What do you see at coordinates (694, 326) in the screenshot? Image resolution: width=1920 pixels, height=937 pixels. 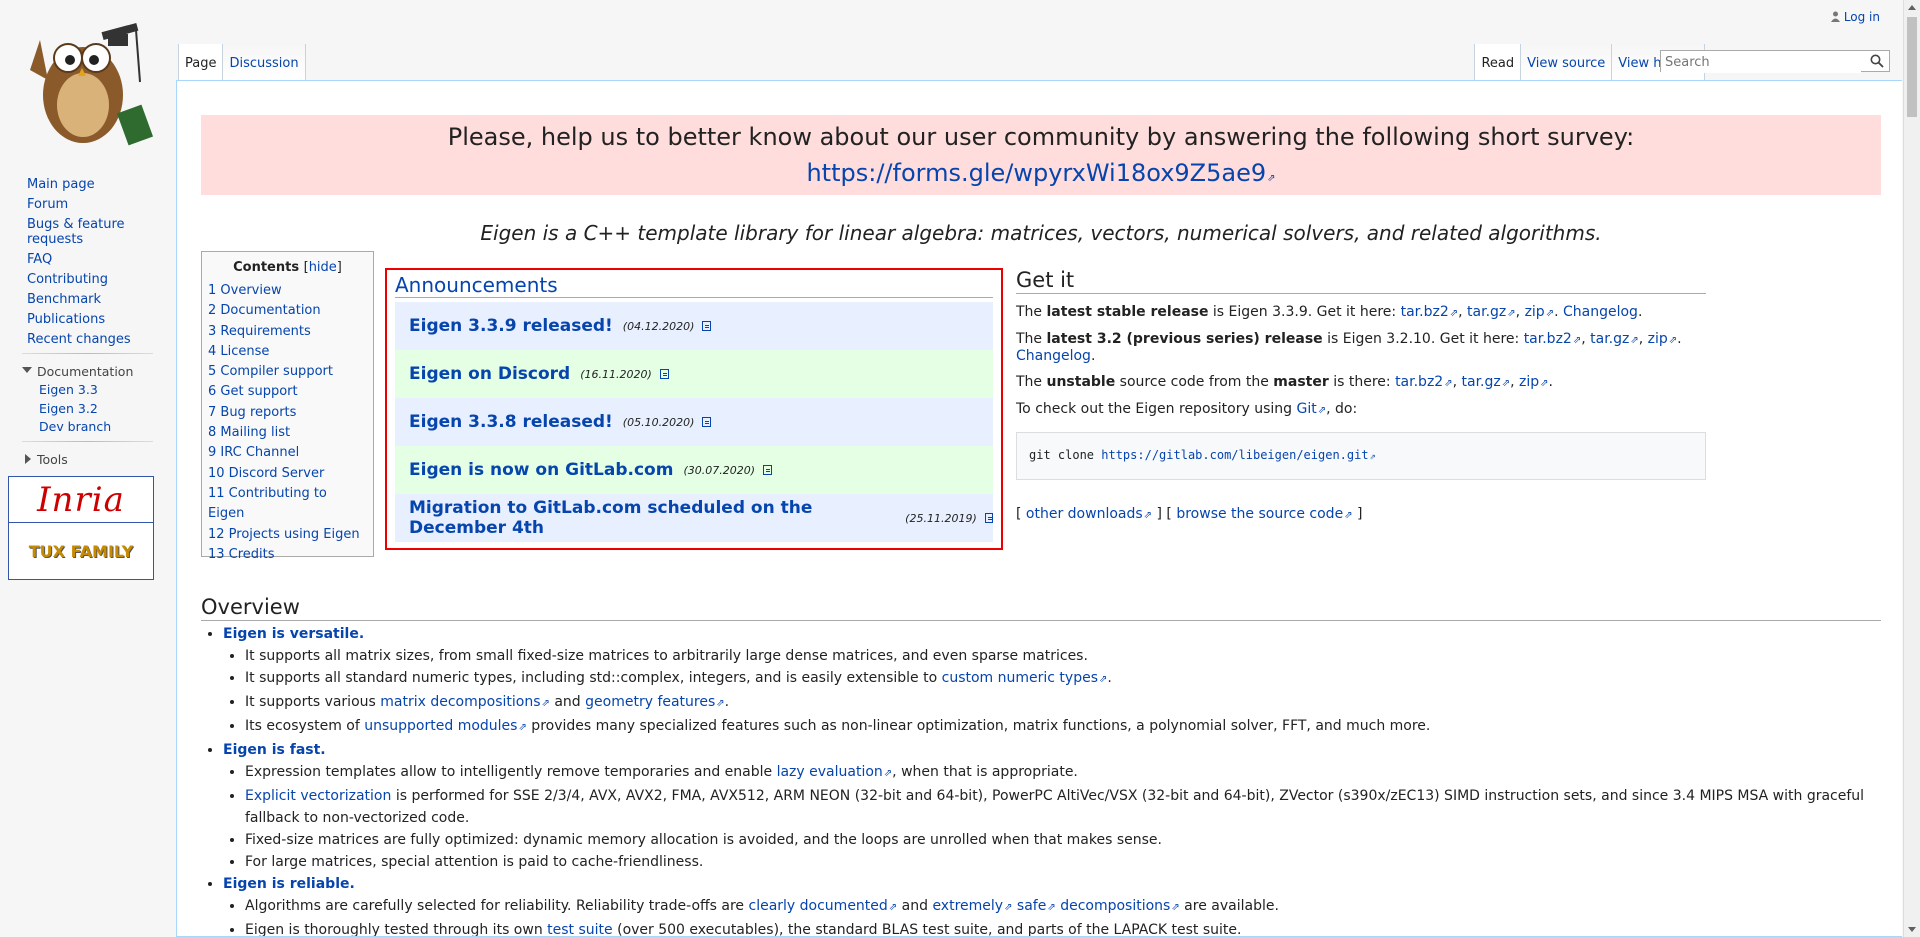 I see `announcement-item: Eigen 3.3.9 released! (04.12.2020)` at bounding box center [694, 326].